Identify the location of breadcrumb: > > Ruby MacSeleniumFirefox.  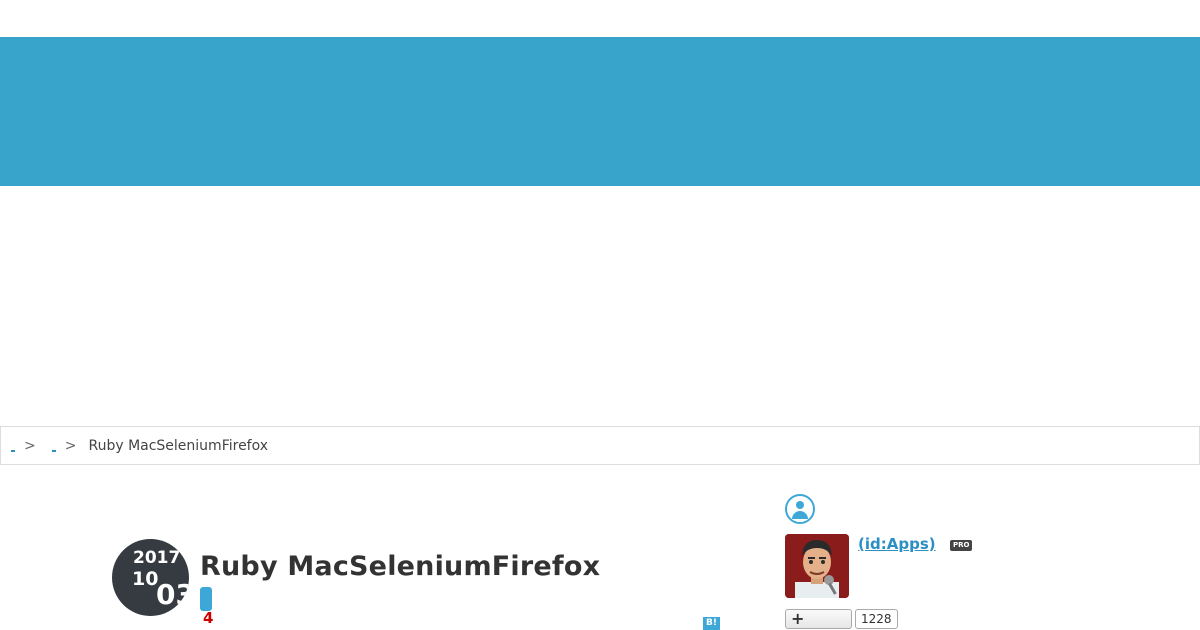
(600, 445).